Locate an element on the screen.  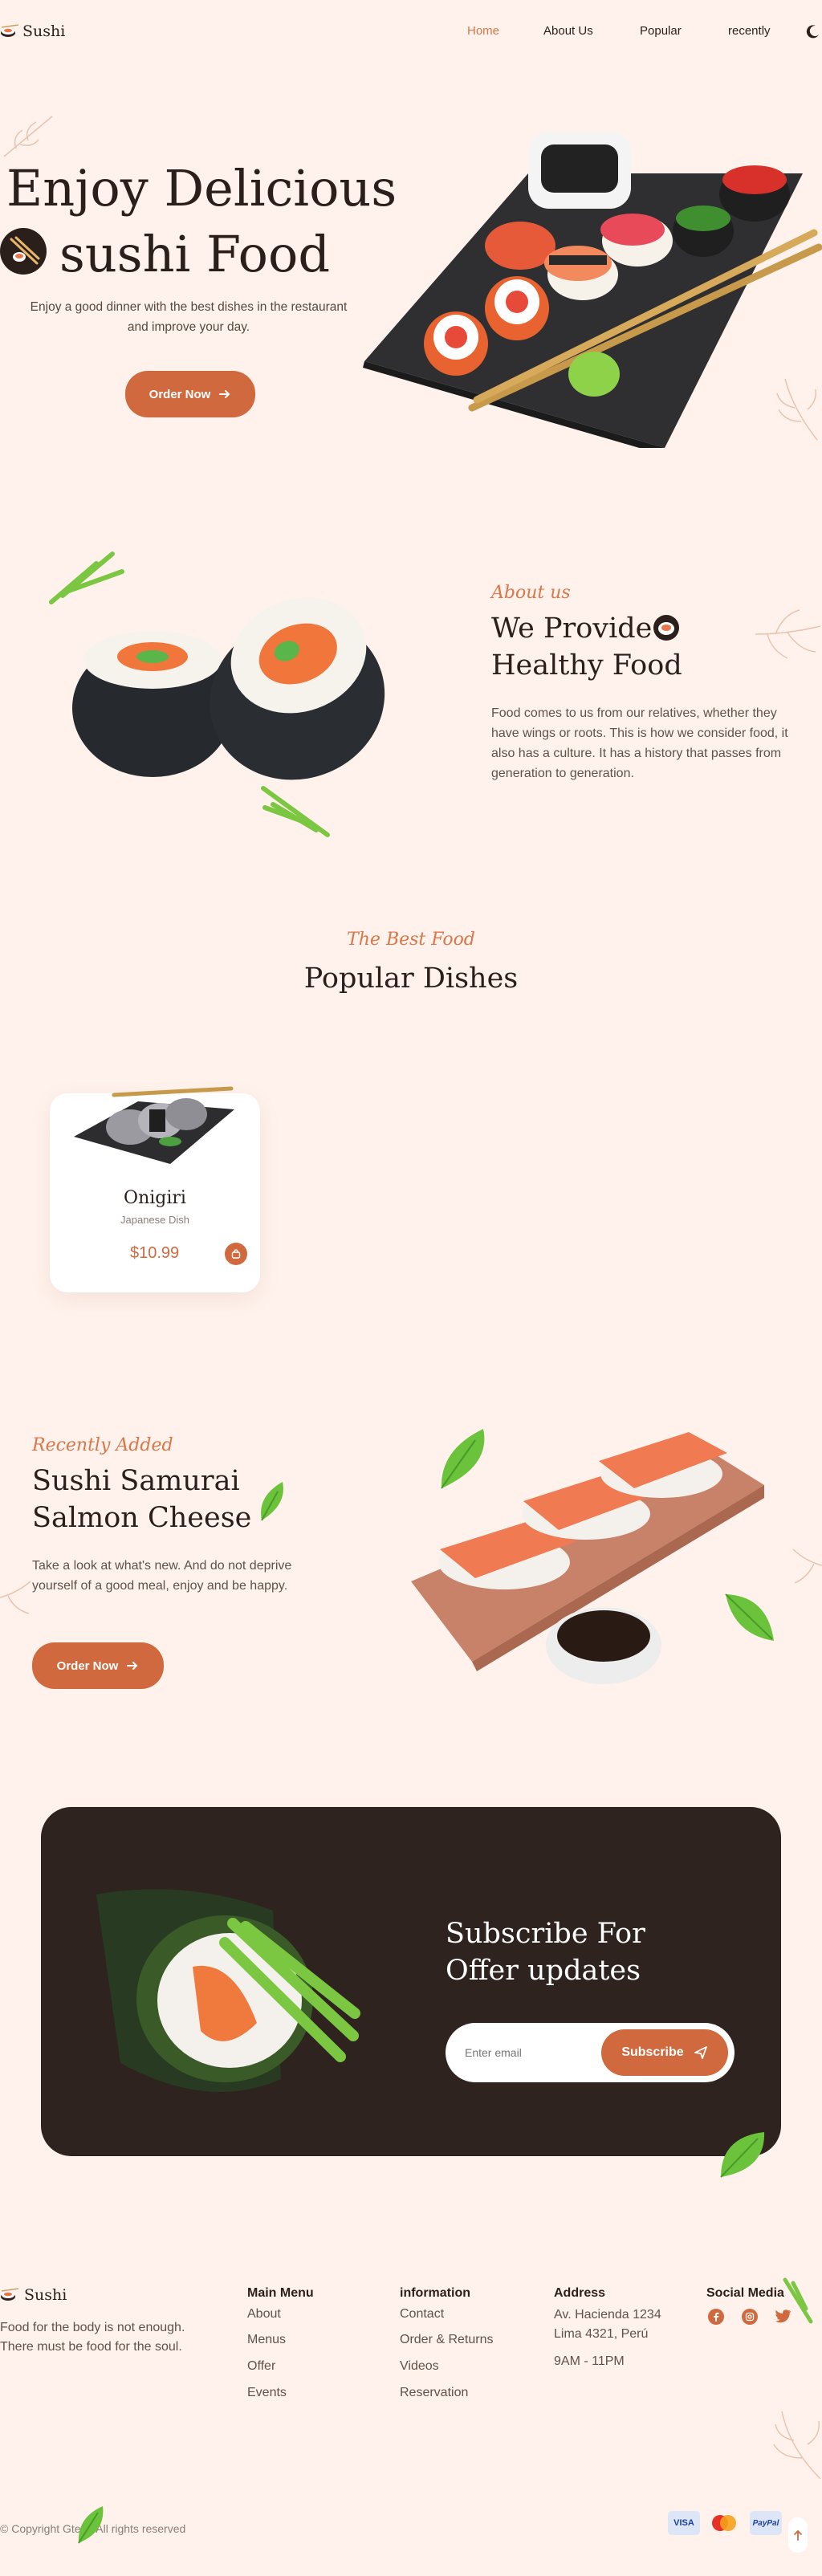
scroll-top-button is located at coordinates (798, 2535).